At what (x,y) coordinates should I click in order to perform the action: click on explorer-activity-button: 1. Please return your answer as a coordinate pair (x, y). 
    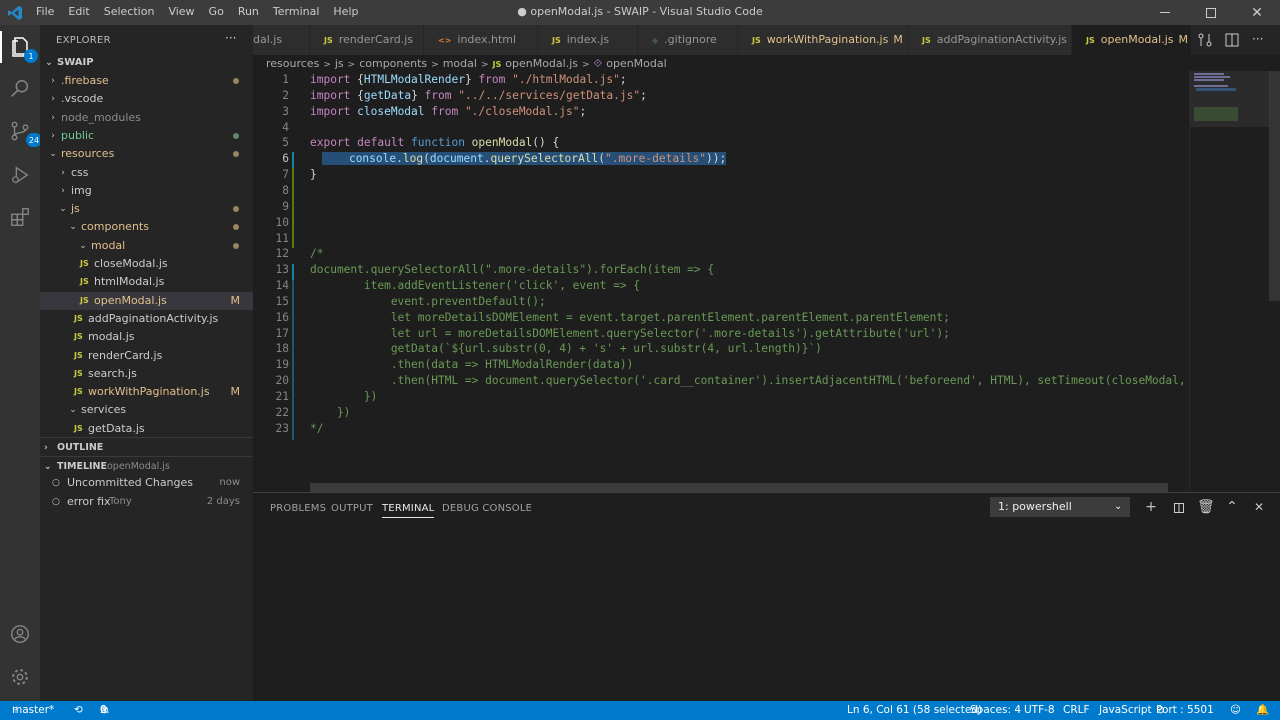
    Looking at the image, I should click on (20, 47).